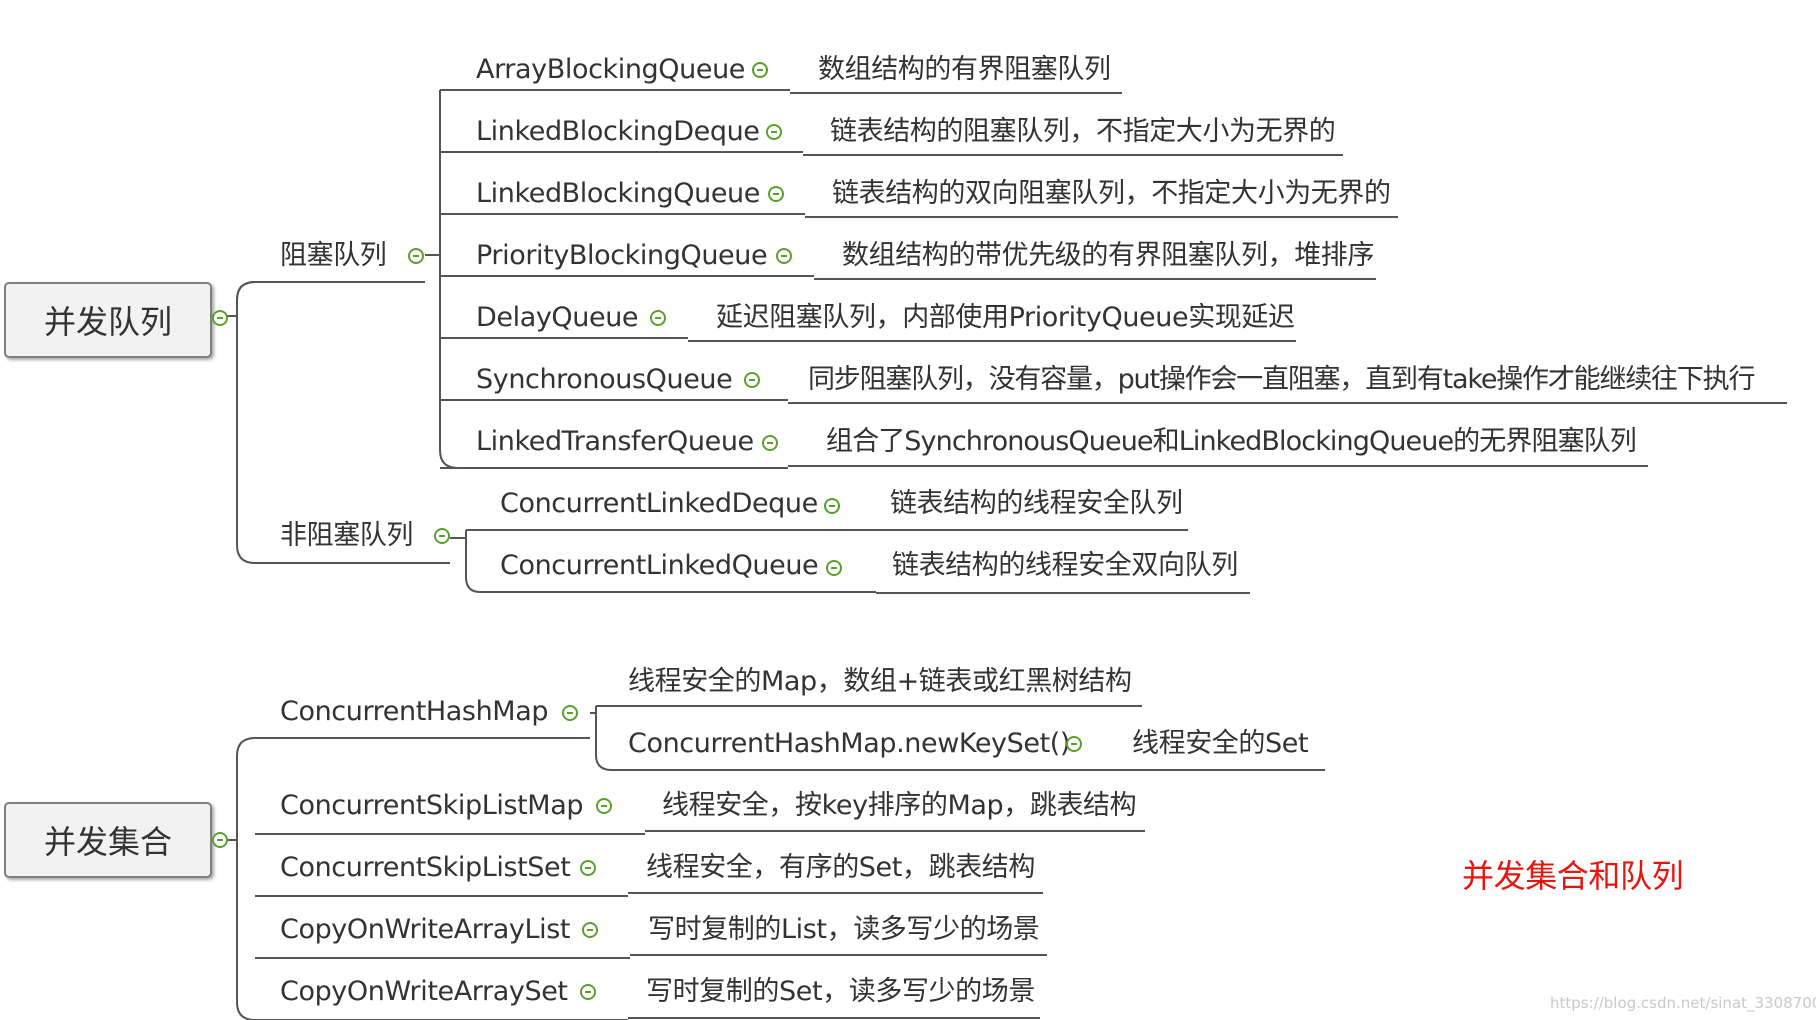  I want to click on collection-description: 线程安全，有序的Set，跳表结构, so click(840, 867).